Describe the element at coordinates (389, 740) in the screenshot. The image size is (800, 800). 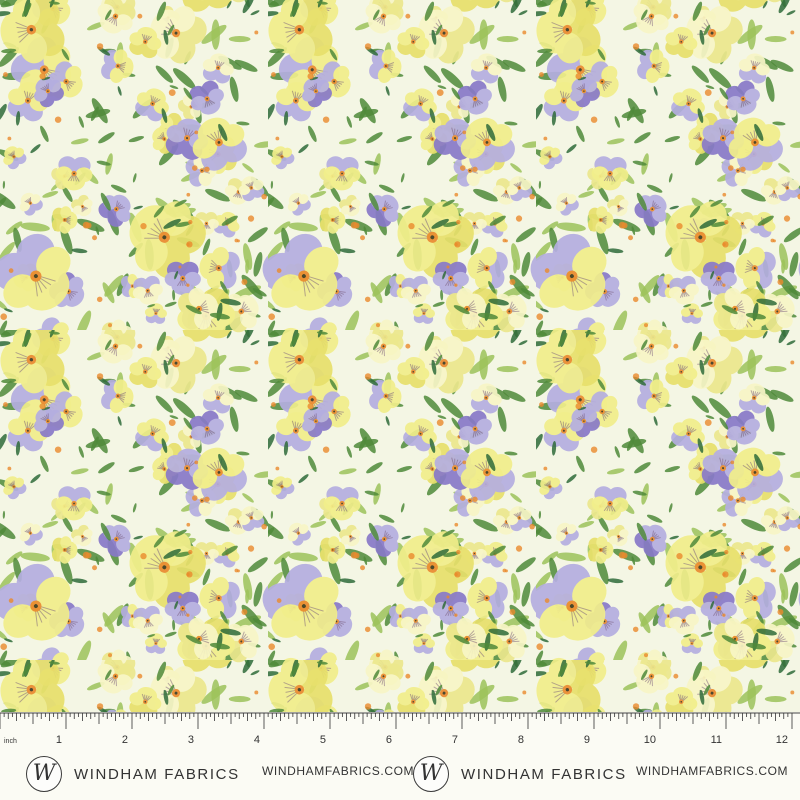
I see `ruler-number: 6` at that location.